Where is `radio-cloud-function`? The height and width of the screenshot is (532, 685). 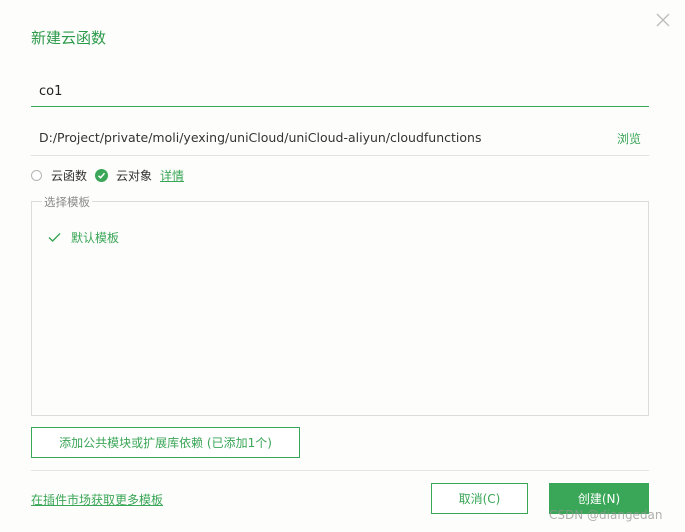 radio-cloud-function is located at coordinates (36, 175).